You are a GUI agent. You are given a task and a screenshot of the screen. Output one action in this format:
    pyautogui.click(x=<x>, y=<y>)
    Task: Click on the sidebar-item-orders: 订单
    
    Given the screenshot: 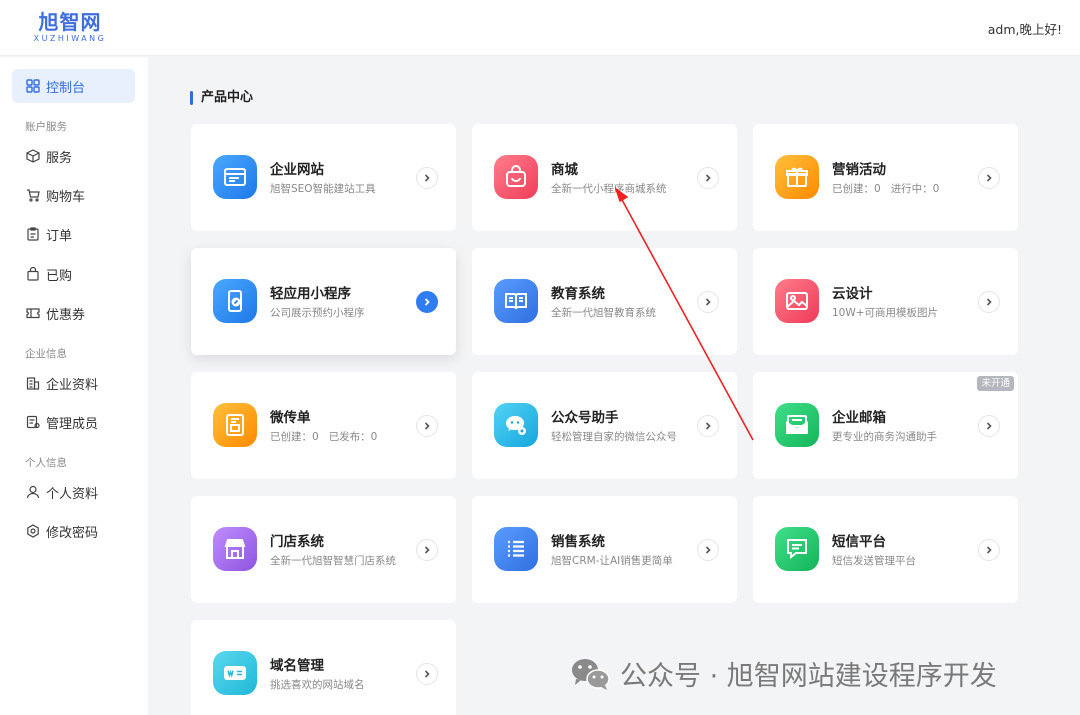 What is the action you would take?
    pyautogui.click(x=73, y=234)
    